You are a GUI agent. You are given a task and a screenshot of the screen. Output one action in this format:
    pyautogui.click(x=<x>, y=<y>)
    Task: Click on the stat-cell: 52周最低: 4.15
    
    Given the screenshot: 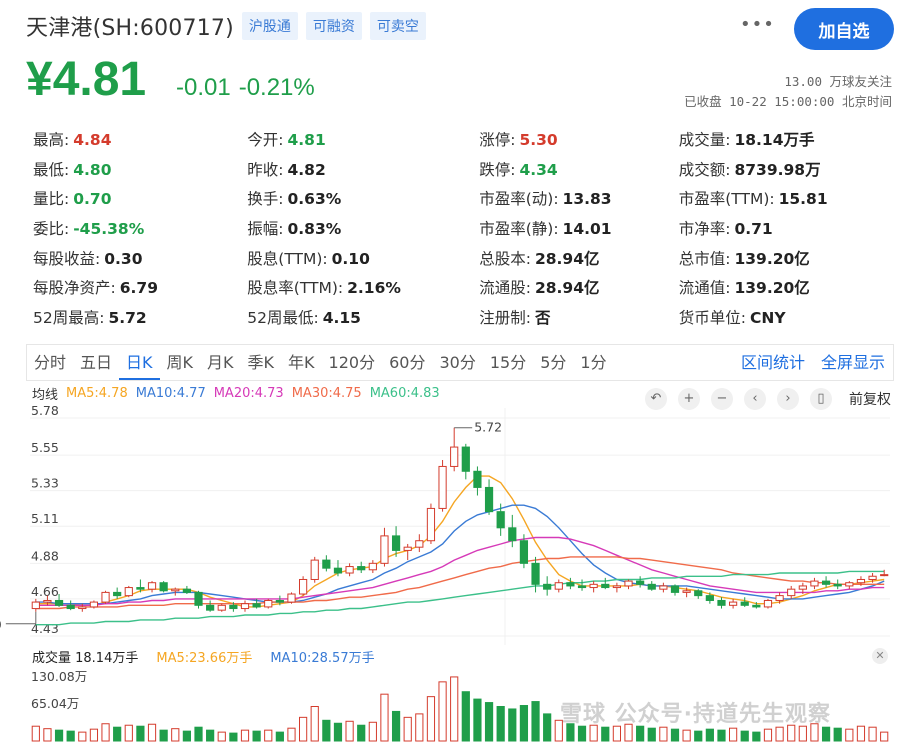 What is the action you would take?
    pyautogui.click(x=363, y=317)
    